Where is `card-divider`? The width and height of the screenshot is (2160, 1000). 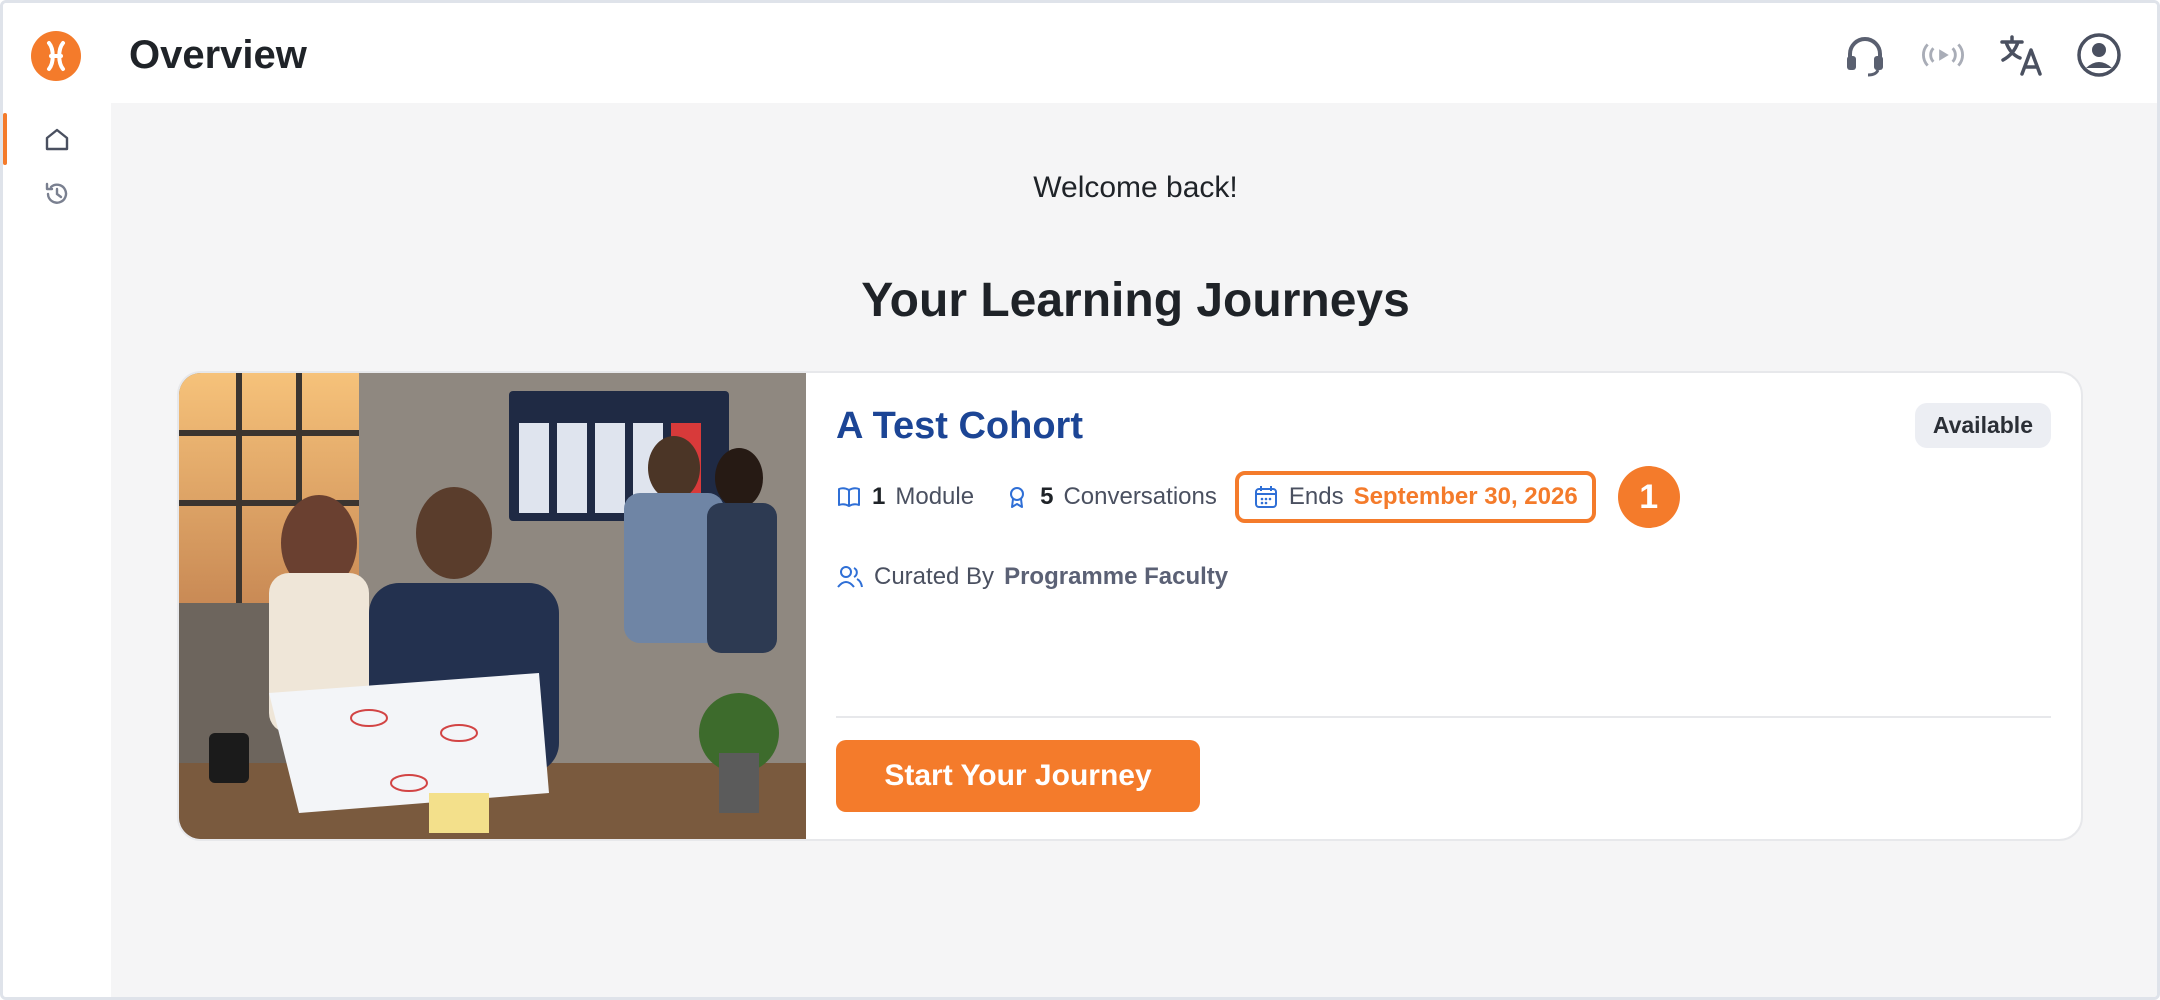 card-divider is located at coordinates (1443, 717).